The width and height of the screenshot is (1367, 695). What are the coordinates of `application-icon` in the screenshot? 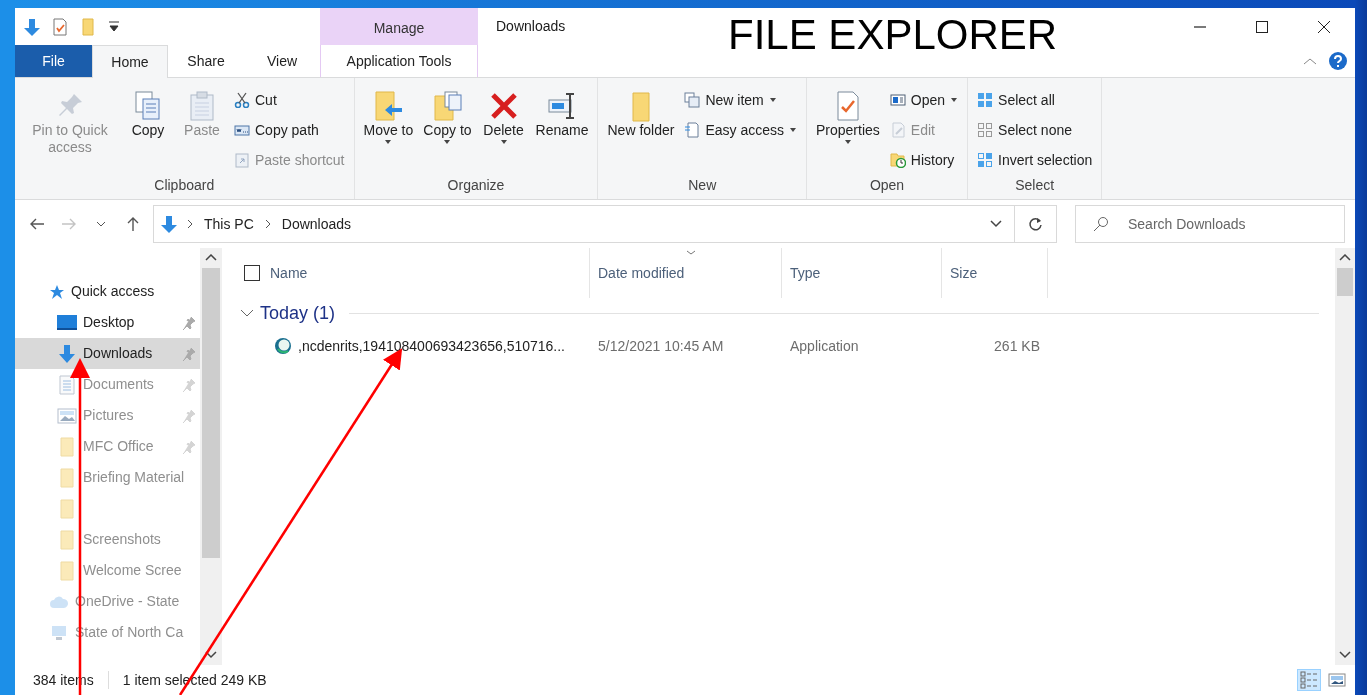 It's located at (283, 346).